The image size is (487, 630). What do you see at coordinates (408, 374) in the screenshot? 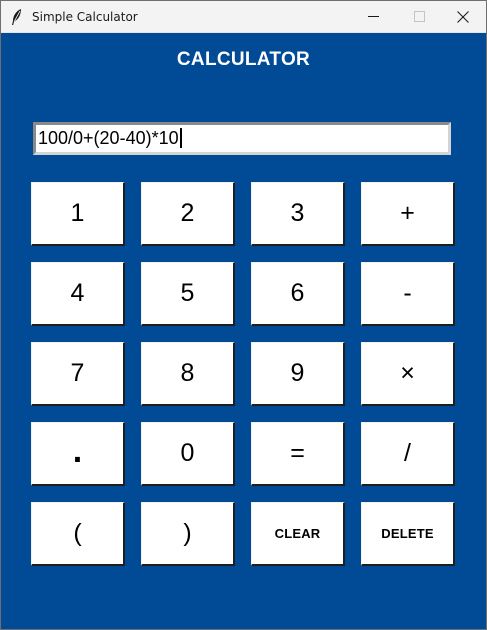
I see `key-multiply: ×` at bounding box center [408, 374].